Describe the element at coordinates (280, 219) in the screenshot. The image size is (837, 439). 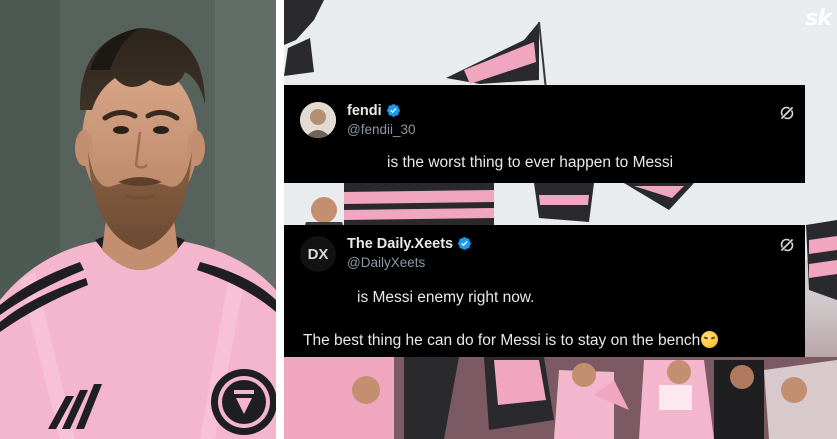
I see `panel-divider` at that location.